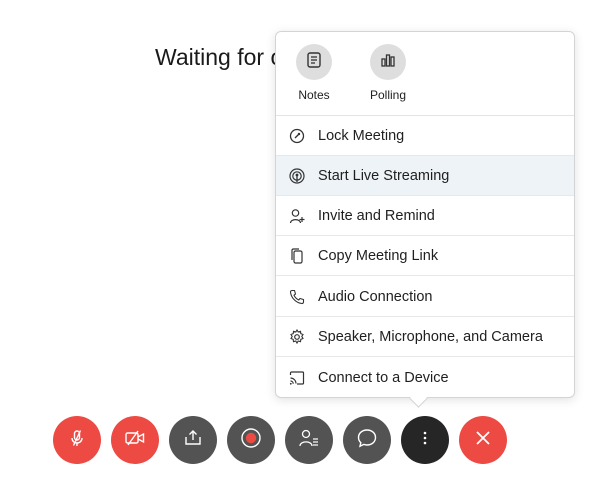 This screenshot has width=594, height=478. I want to click on mute-button, so click(77, 440).